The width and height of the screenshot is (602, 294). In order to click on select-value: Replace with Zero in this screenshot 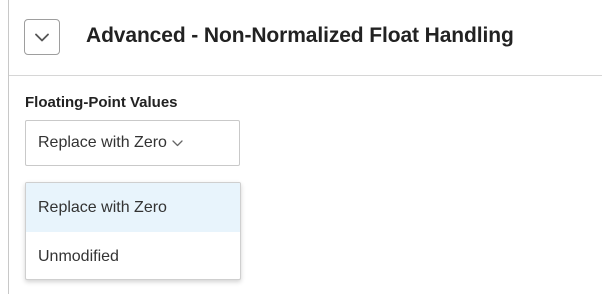, I will do `click(102, 142)`.